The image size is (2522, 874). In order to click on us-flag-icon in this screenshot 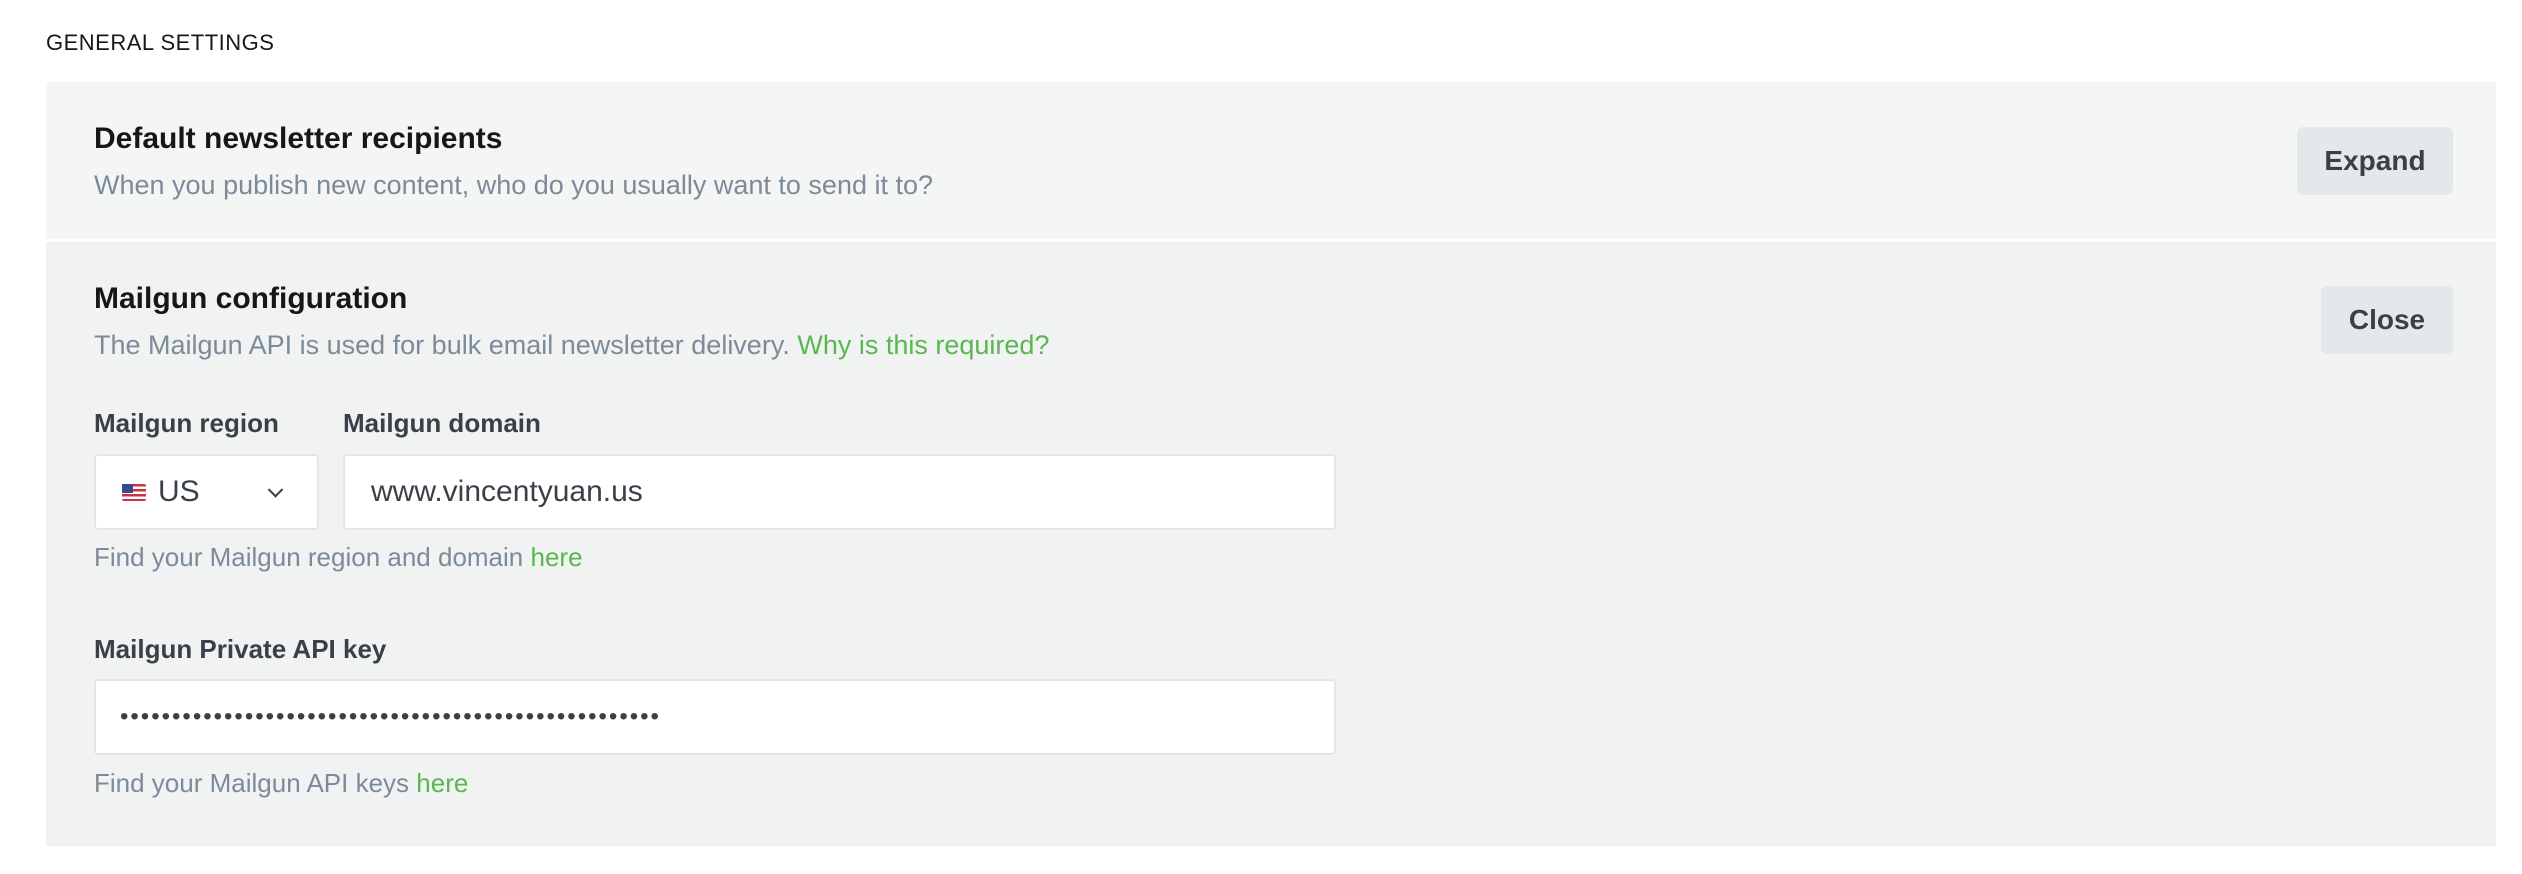, I will do `click(134, 492)`.